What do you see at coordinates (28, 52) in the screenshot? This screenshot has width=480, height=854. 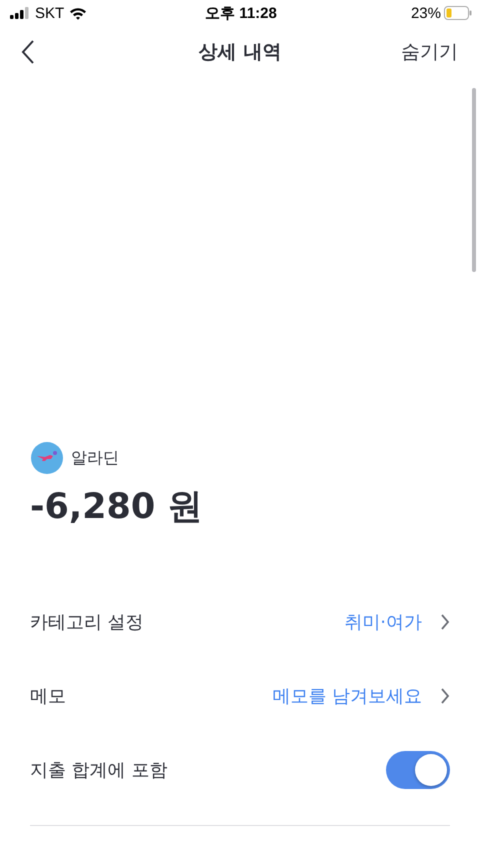 I see `back-button` at bounding box center [28, 52].